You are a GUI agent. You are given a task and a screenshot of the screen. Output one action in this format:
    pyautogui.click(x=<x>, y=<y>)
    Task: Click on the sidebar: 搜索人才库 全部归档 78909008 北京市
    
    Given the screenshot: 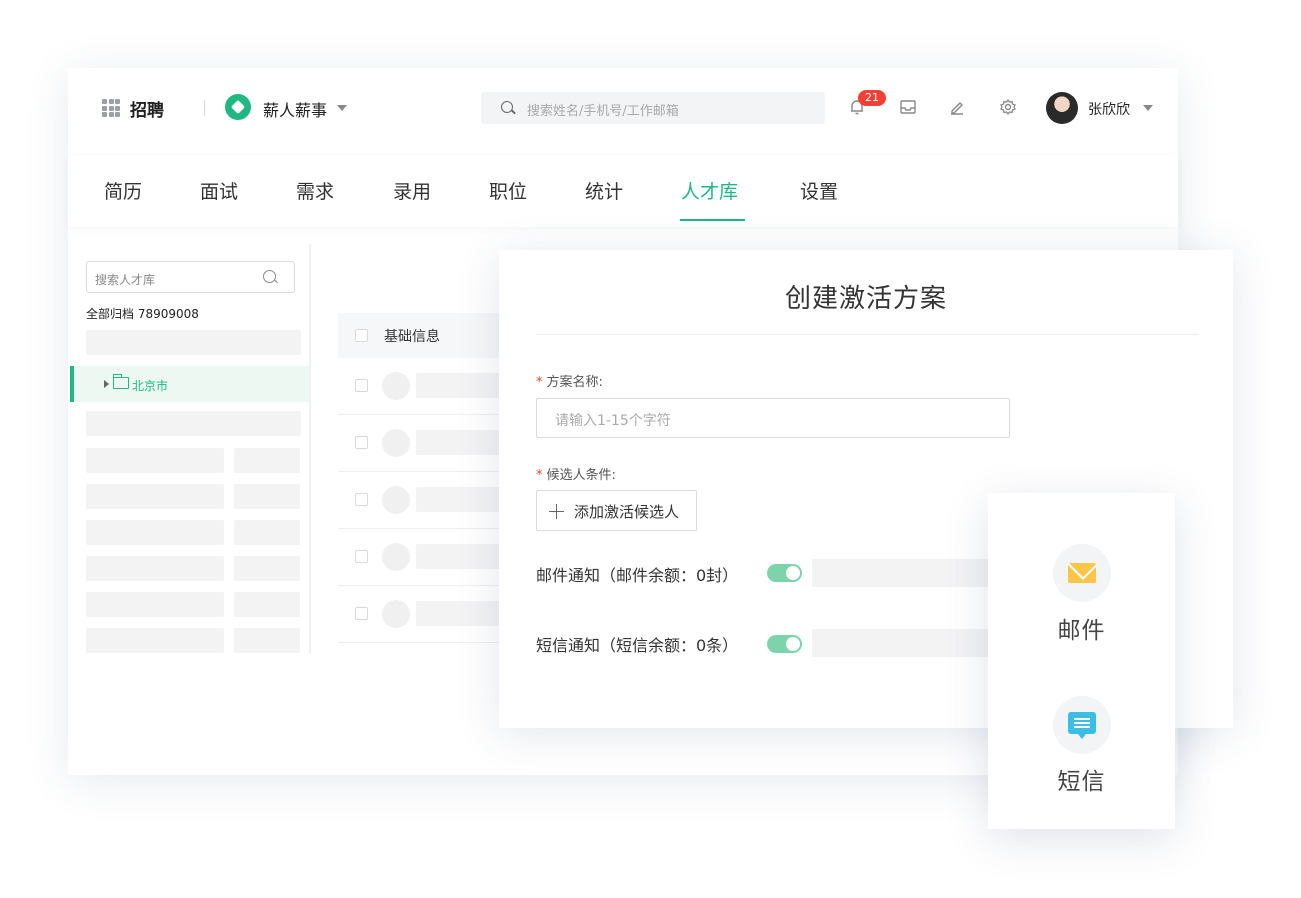 What is the action you would take?
    pyautogui.click(x=189, y=449)
    